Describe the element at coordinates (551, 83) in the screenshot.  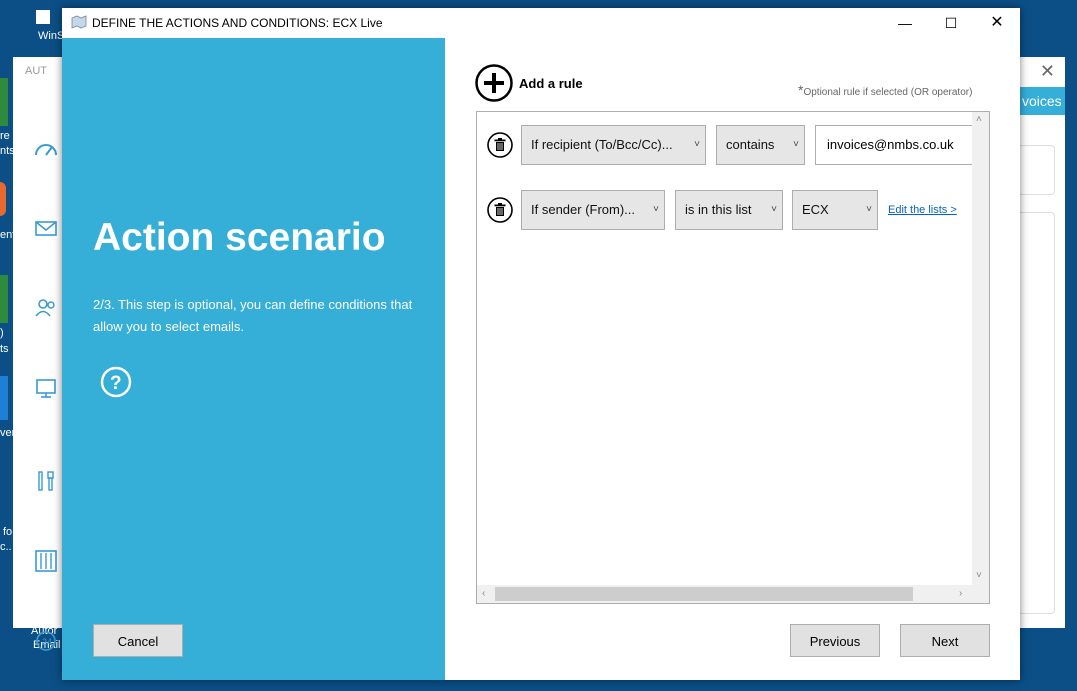
I see `add-rule-button: Add a rule` at that location.